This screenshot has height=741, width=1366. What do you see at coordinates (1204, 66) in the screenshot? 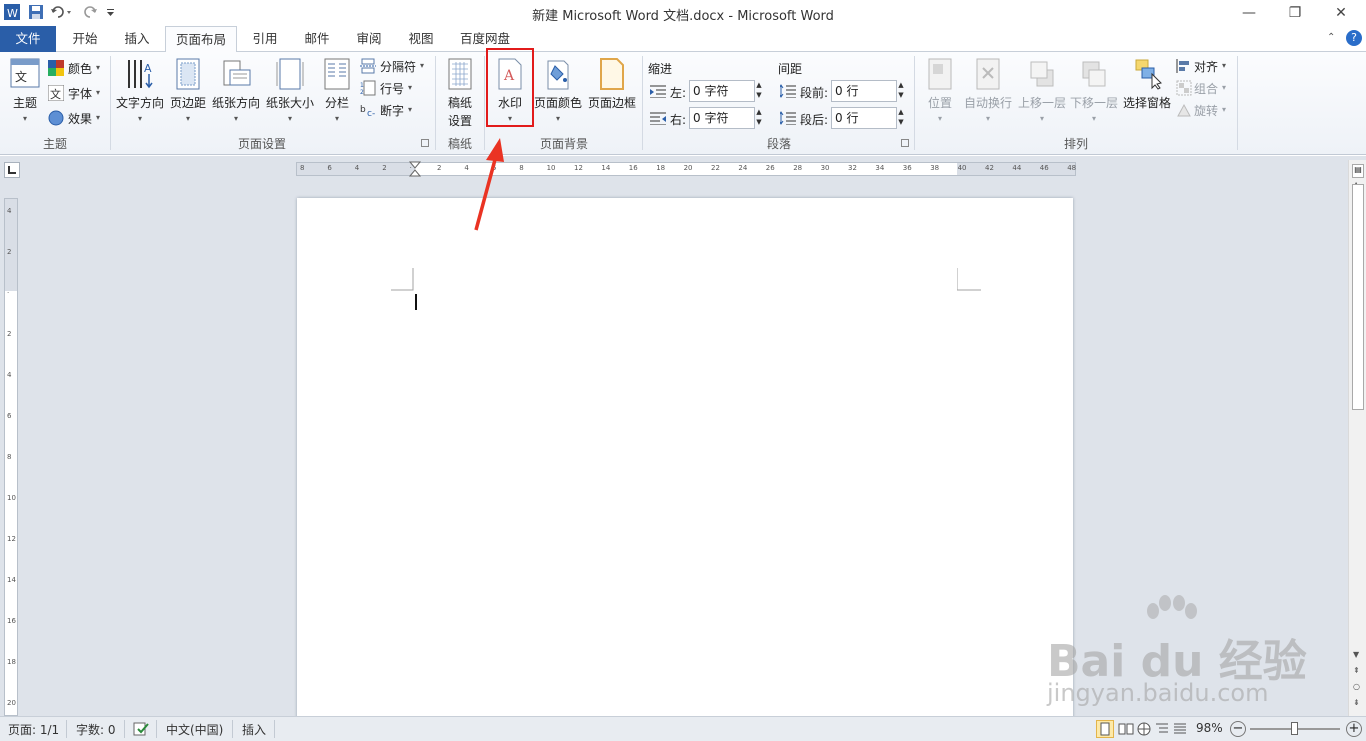
I see `align-button: 对齐 ▾` at bounding box center [1204, 66].